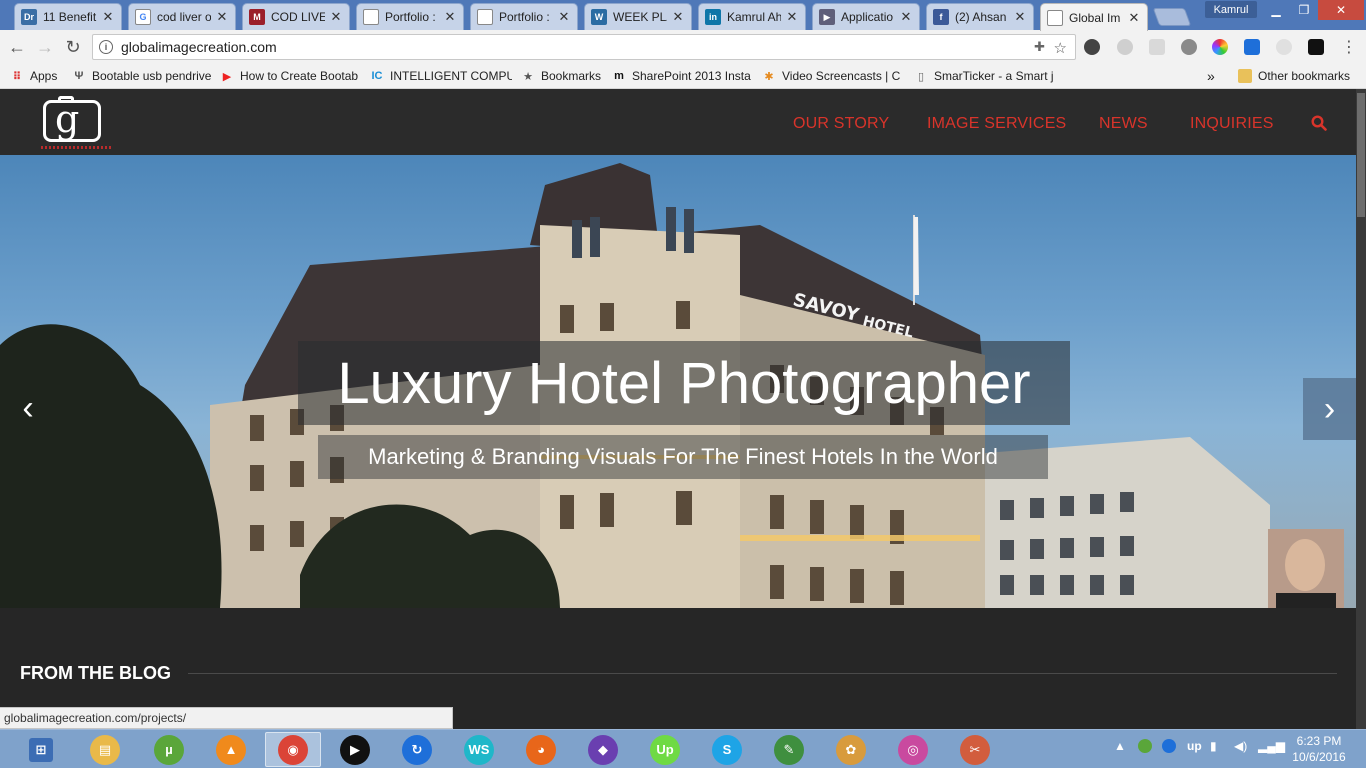 This screenshot has width=1366, height=768. I want to click on scrollbar-thumb, so click(1361, 155).